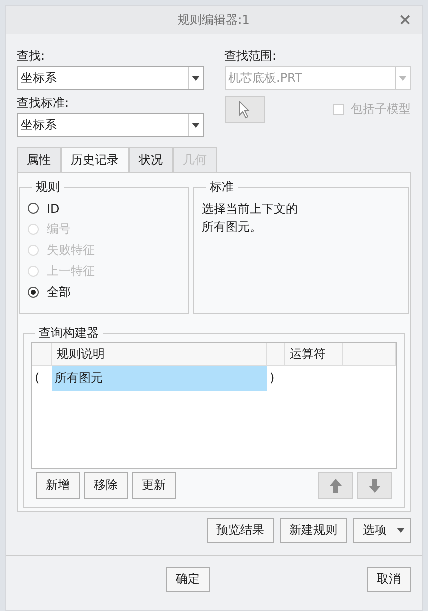 The width and height of the screenshot is (428, 611). I want to click on query-button: 新增, so click(58, 485).